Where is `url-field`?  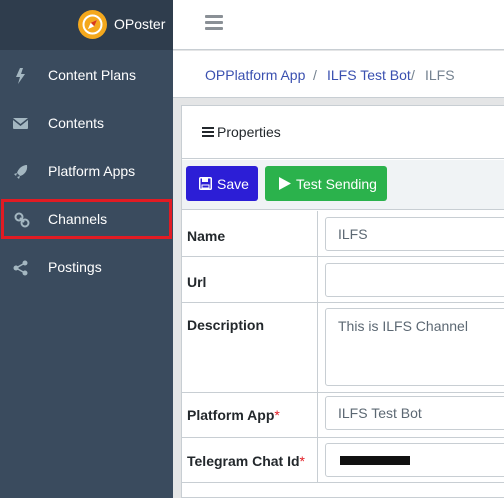
url-field is located at coordinates (414, 280).